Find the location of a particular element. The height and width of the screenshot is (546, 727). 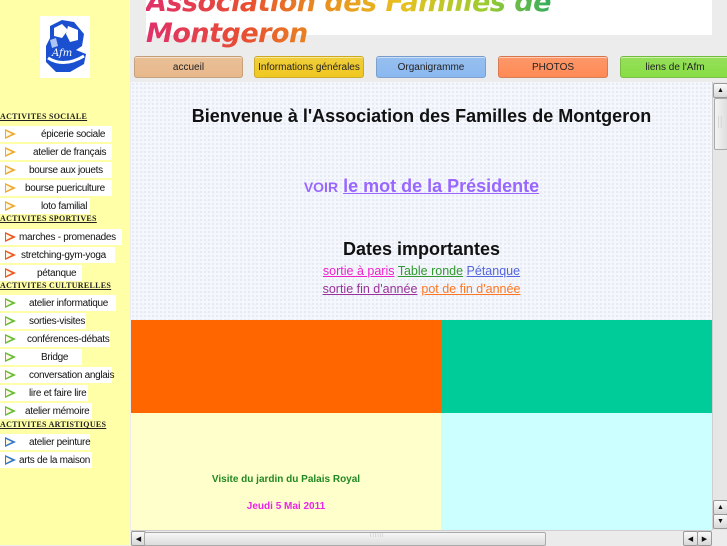

sidebar-item-label: pétanque is located at coordinates (57, 273).